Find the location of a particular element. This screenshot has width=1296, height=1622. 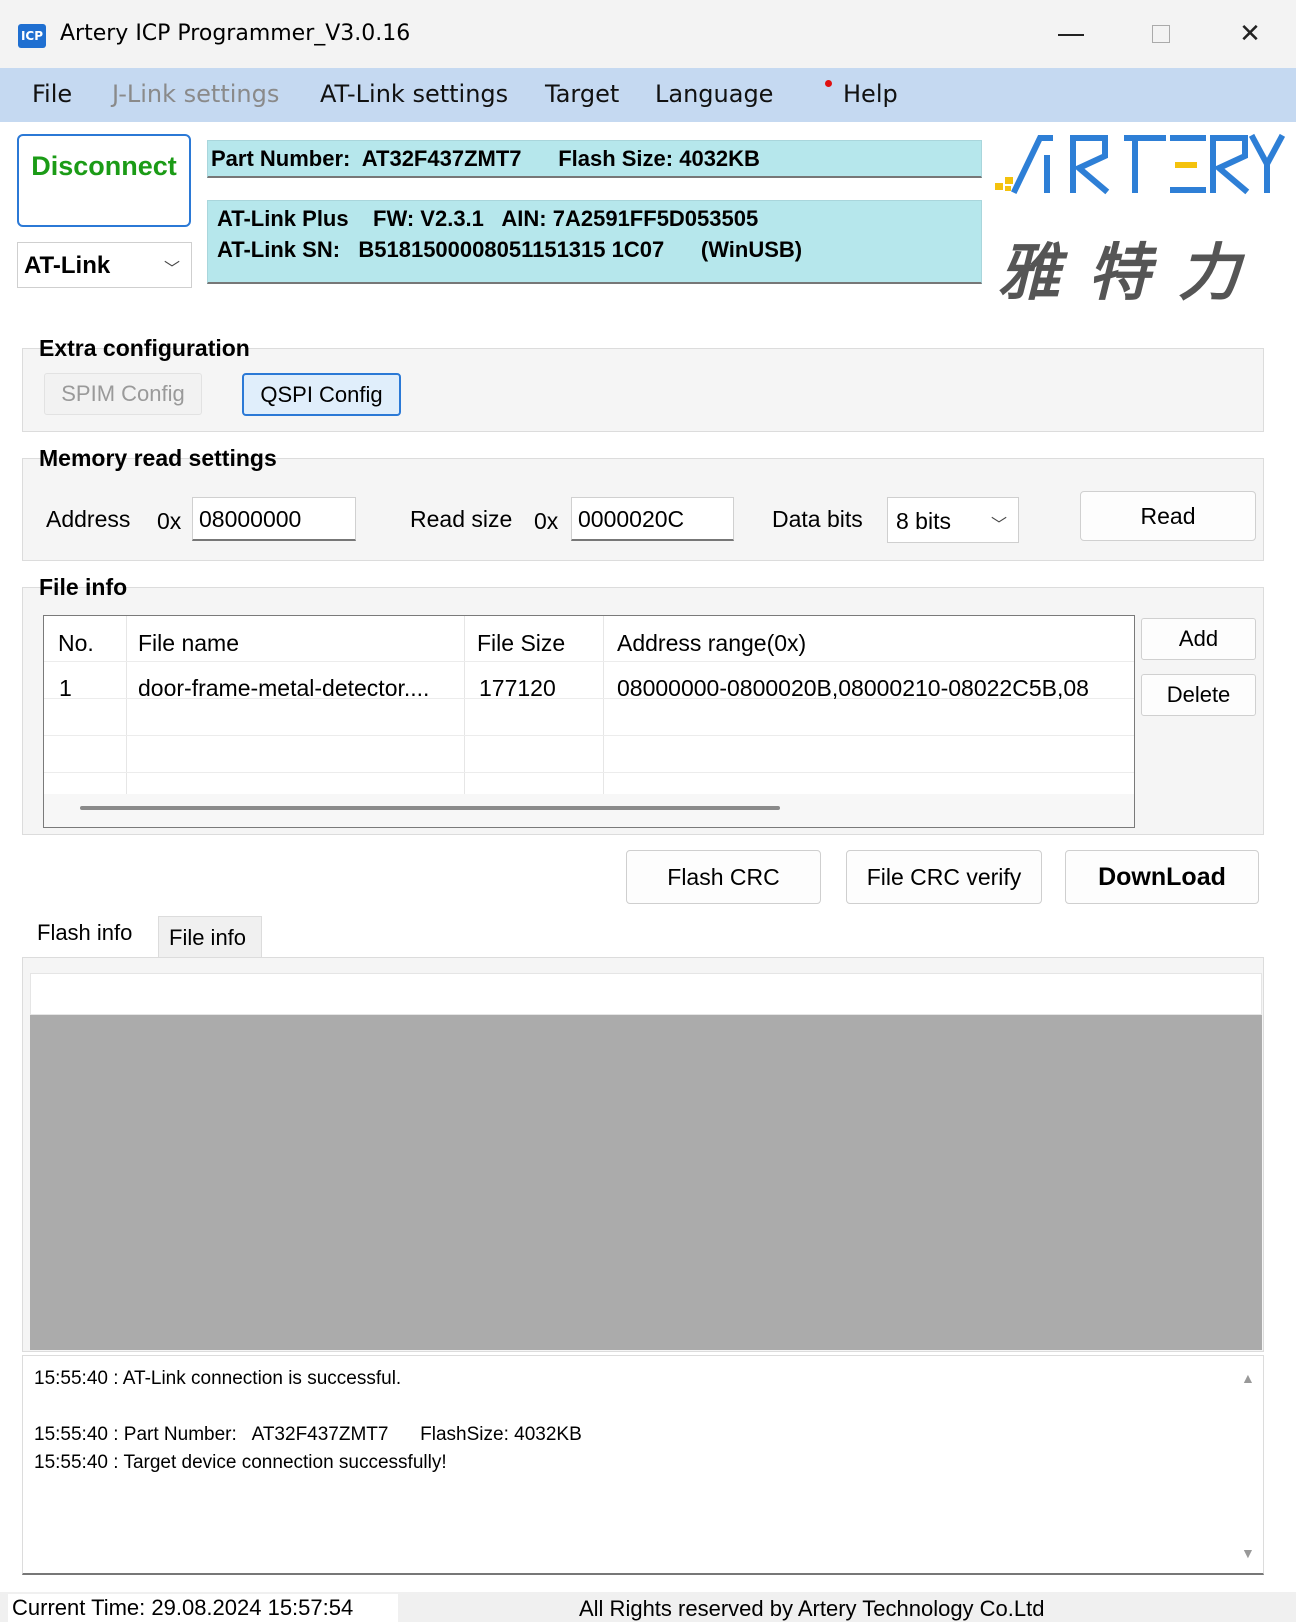

scroll-down-icon: ▼ is located at coordinates (1248, 1553).